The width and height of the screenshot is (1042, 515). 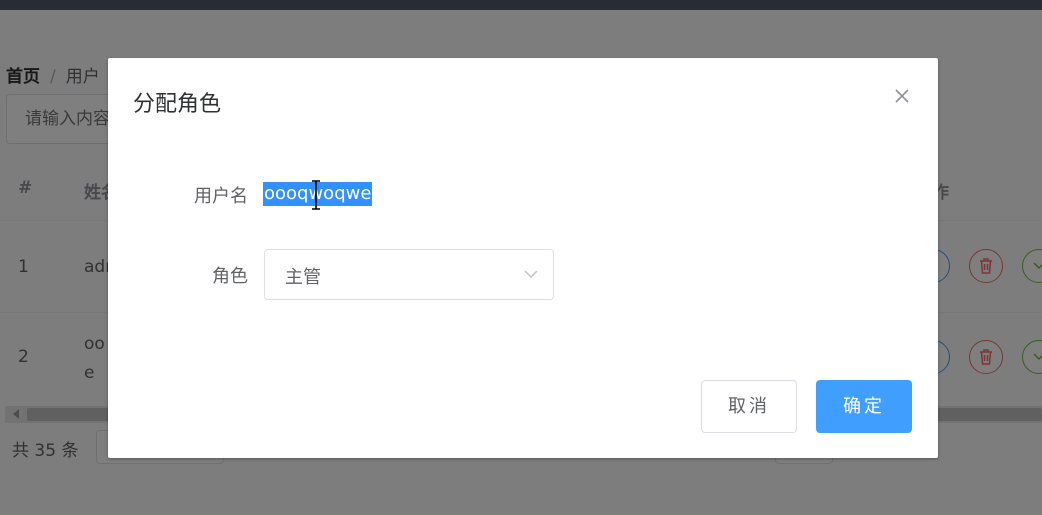 What do you see at coordinates (749, 406) in the screenshot?
I see `cancel-button: 取消` at bounding box center [749, 406].